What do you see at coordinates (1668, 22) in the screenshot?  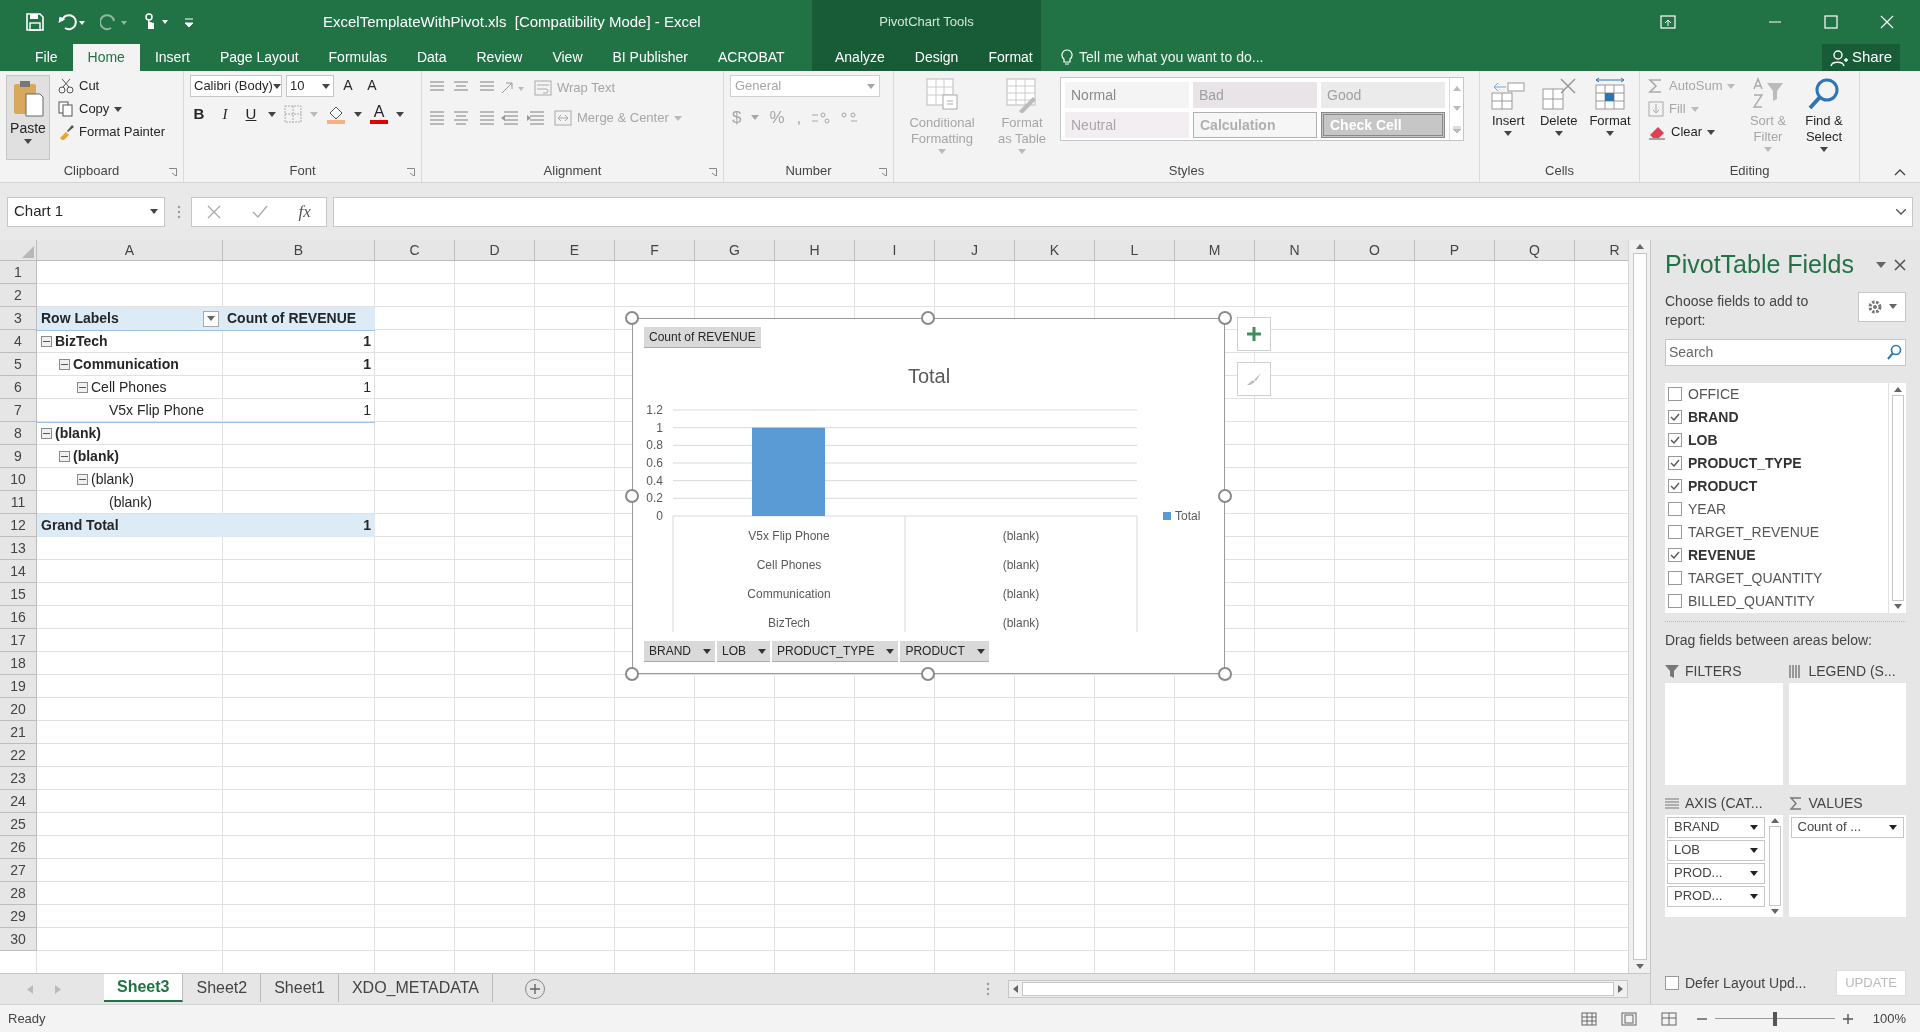 I see `ribbon-display-options-icon` at bounding box center [1668, 22].